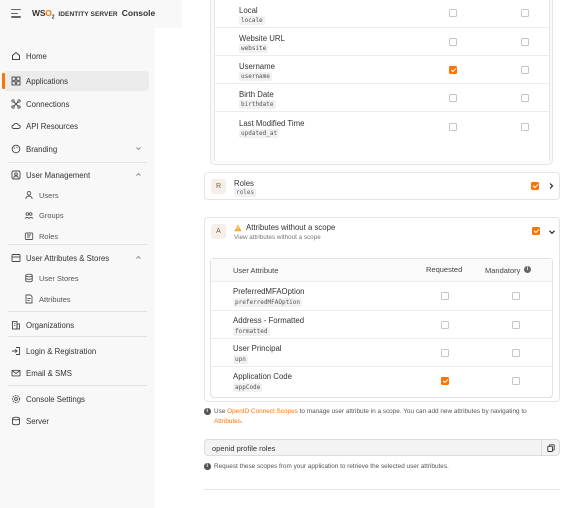 The width and height of the screenshot is (575, 508). What do you see at coordinates (16, 13) in the screenshot?
I see `hamburger-menu-icon` at bounding box center [16, 13].